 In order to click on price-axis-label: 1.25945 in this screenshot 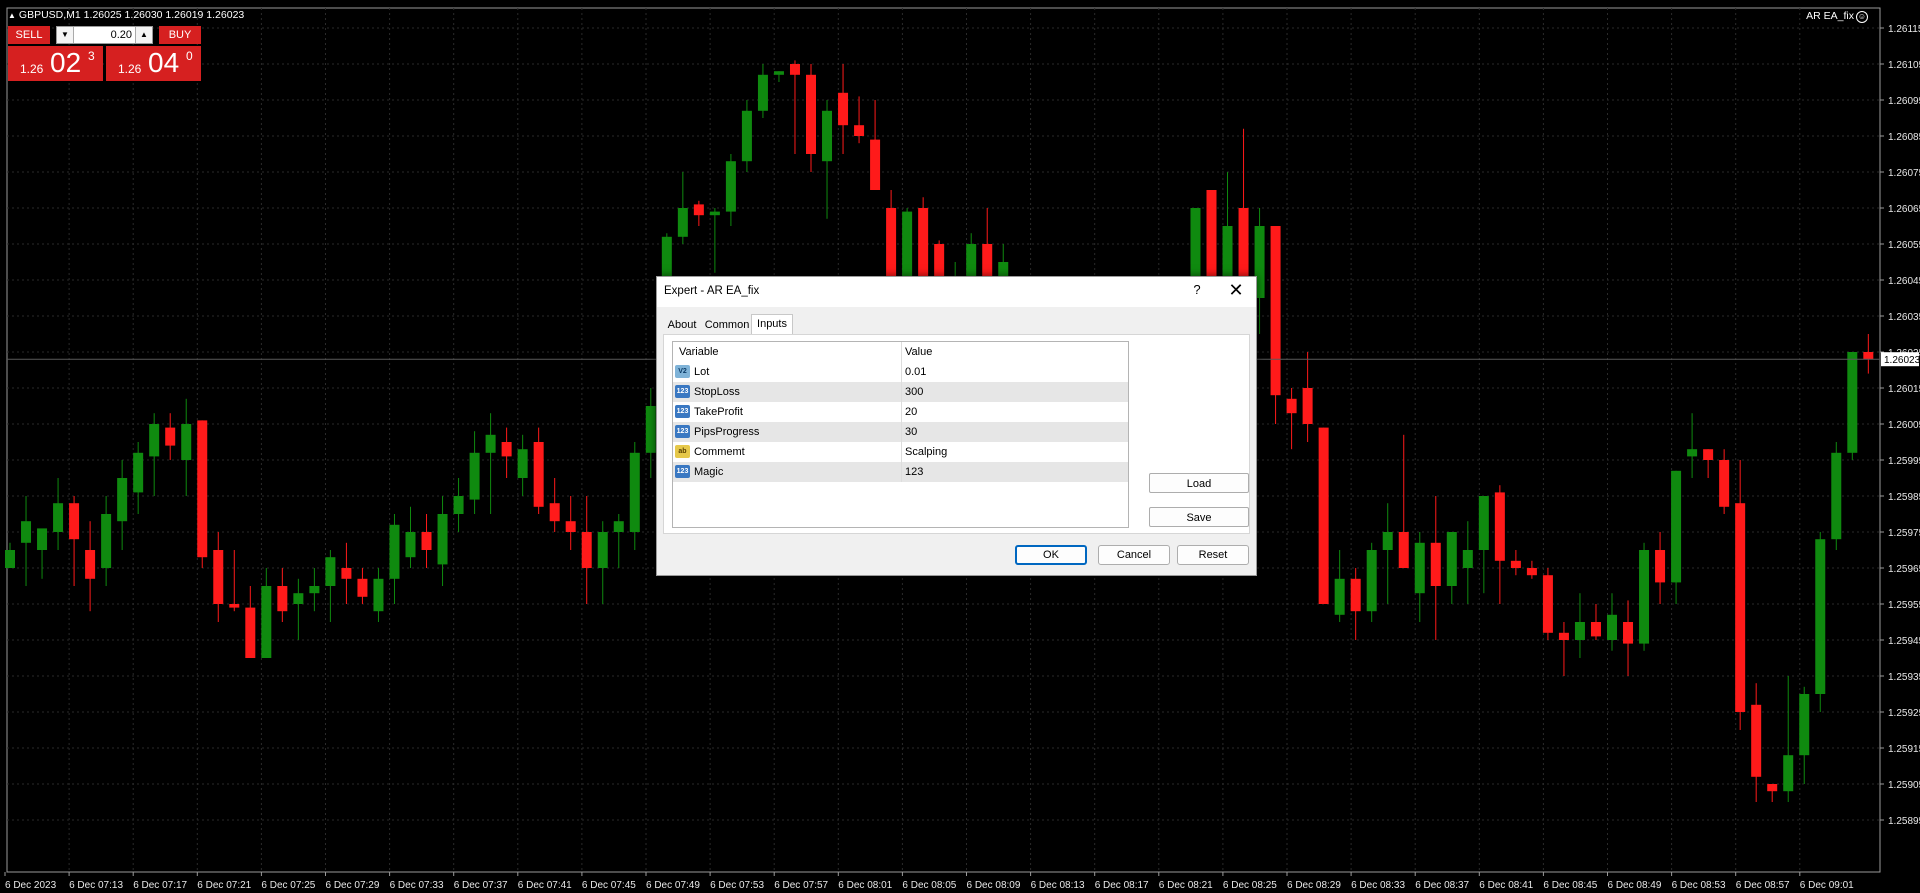, I will do `click(1904, 641)`.